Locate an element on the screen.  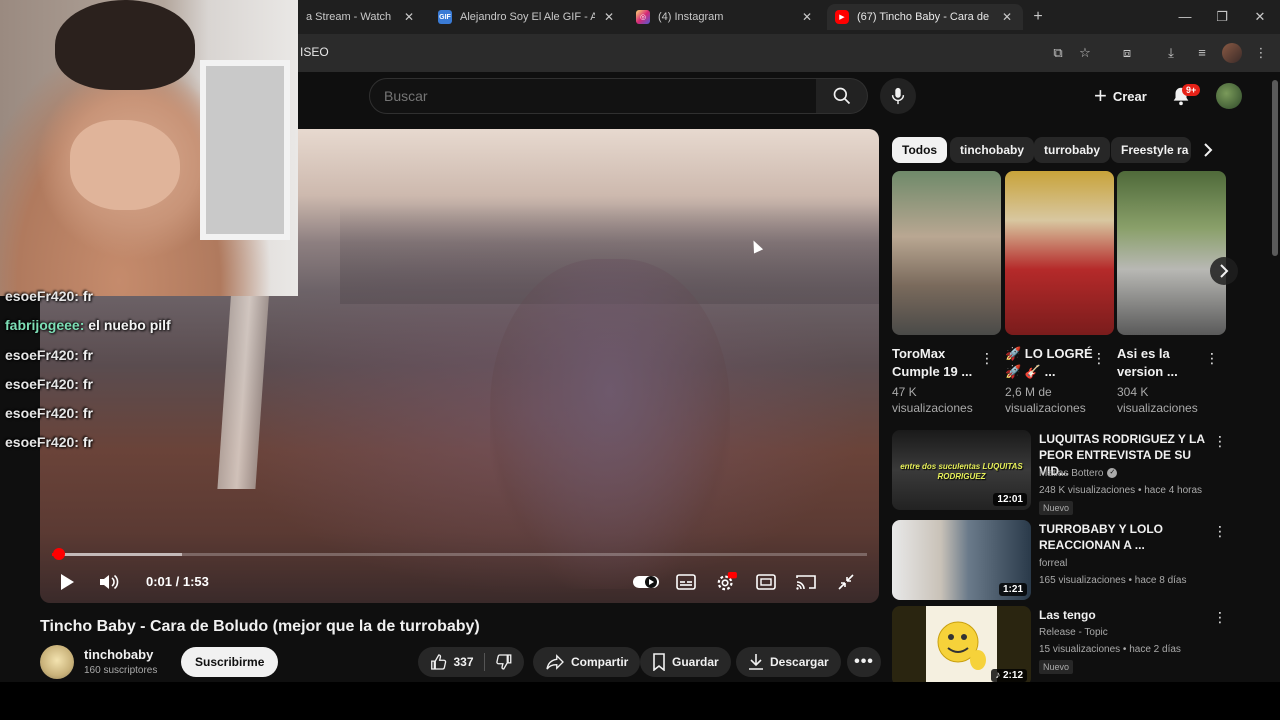
url-text: ISEO is located at coordinates (314, 52).